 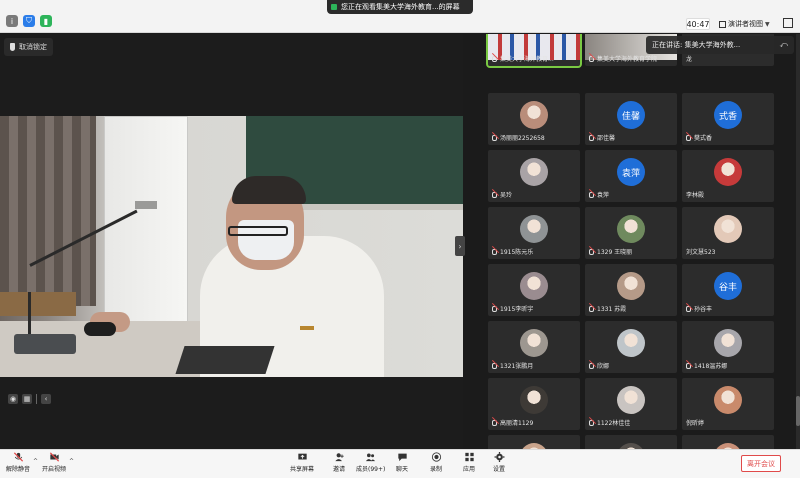 What do you see at coordinates (728, 233) in the screenshot?
I see `participant-tile: 刘文慧523` at bounding box center [728, 233].